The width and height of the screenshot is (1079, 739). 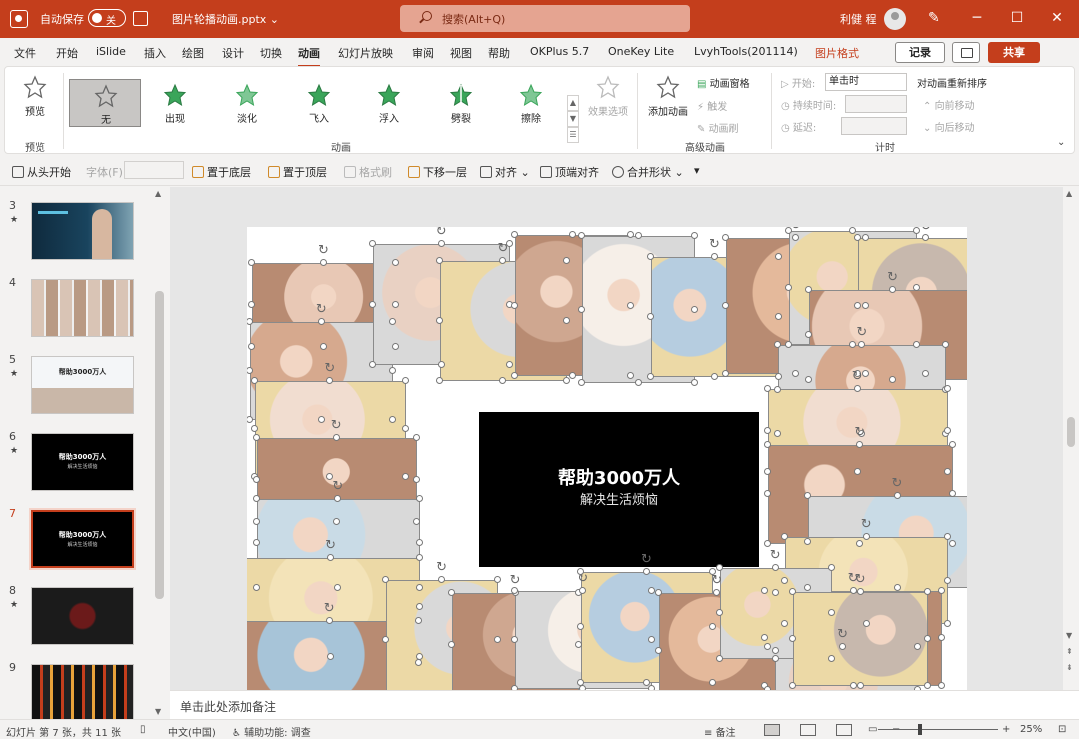 What do you see at coordinates (559, 51) in the screenshot?
I see `tab-okplus: OKPlus 5.7` at bounding box center [559, 51].